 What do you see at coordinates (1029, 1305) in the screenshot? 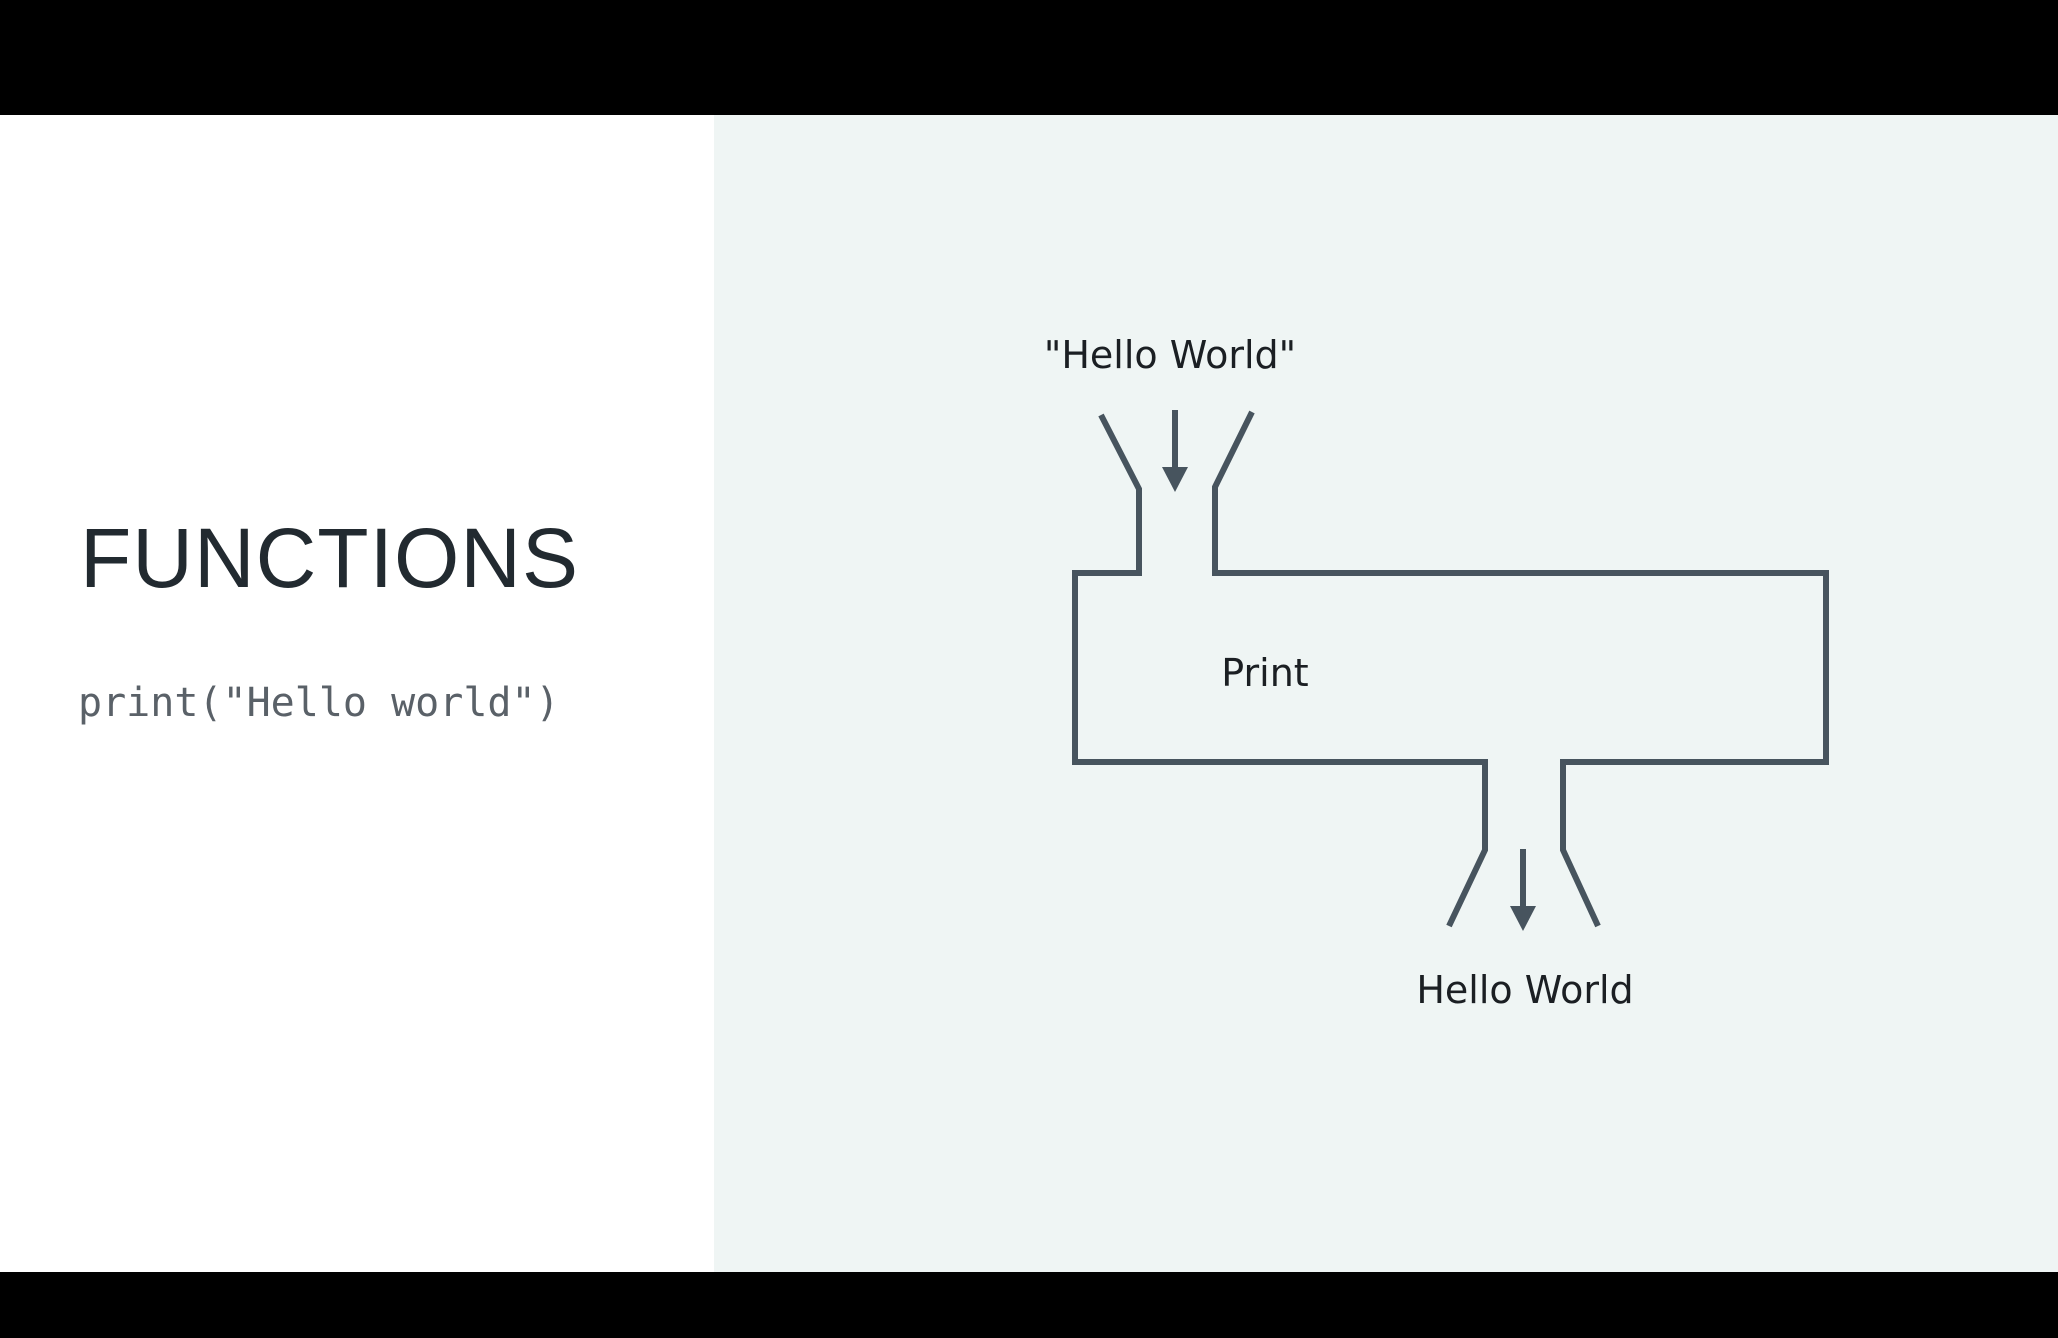
I see `letterbox-bottom` at bounding box center [1029, 1305].